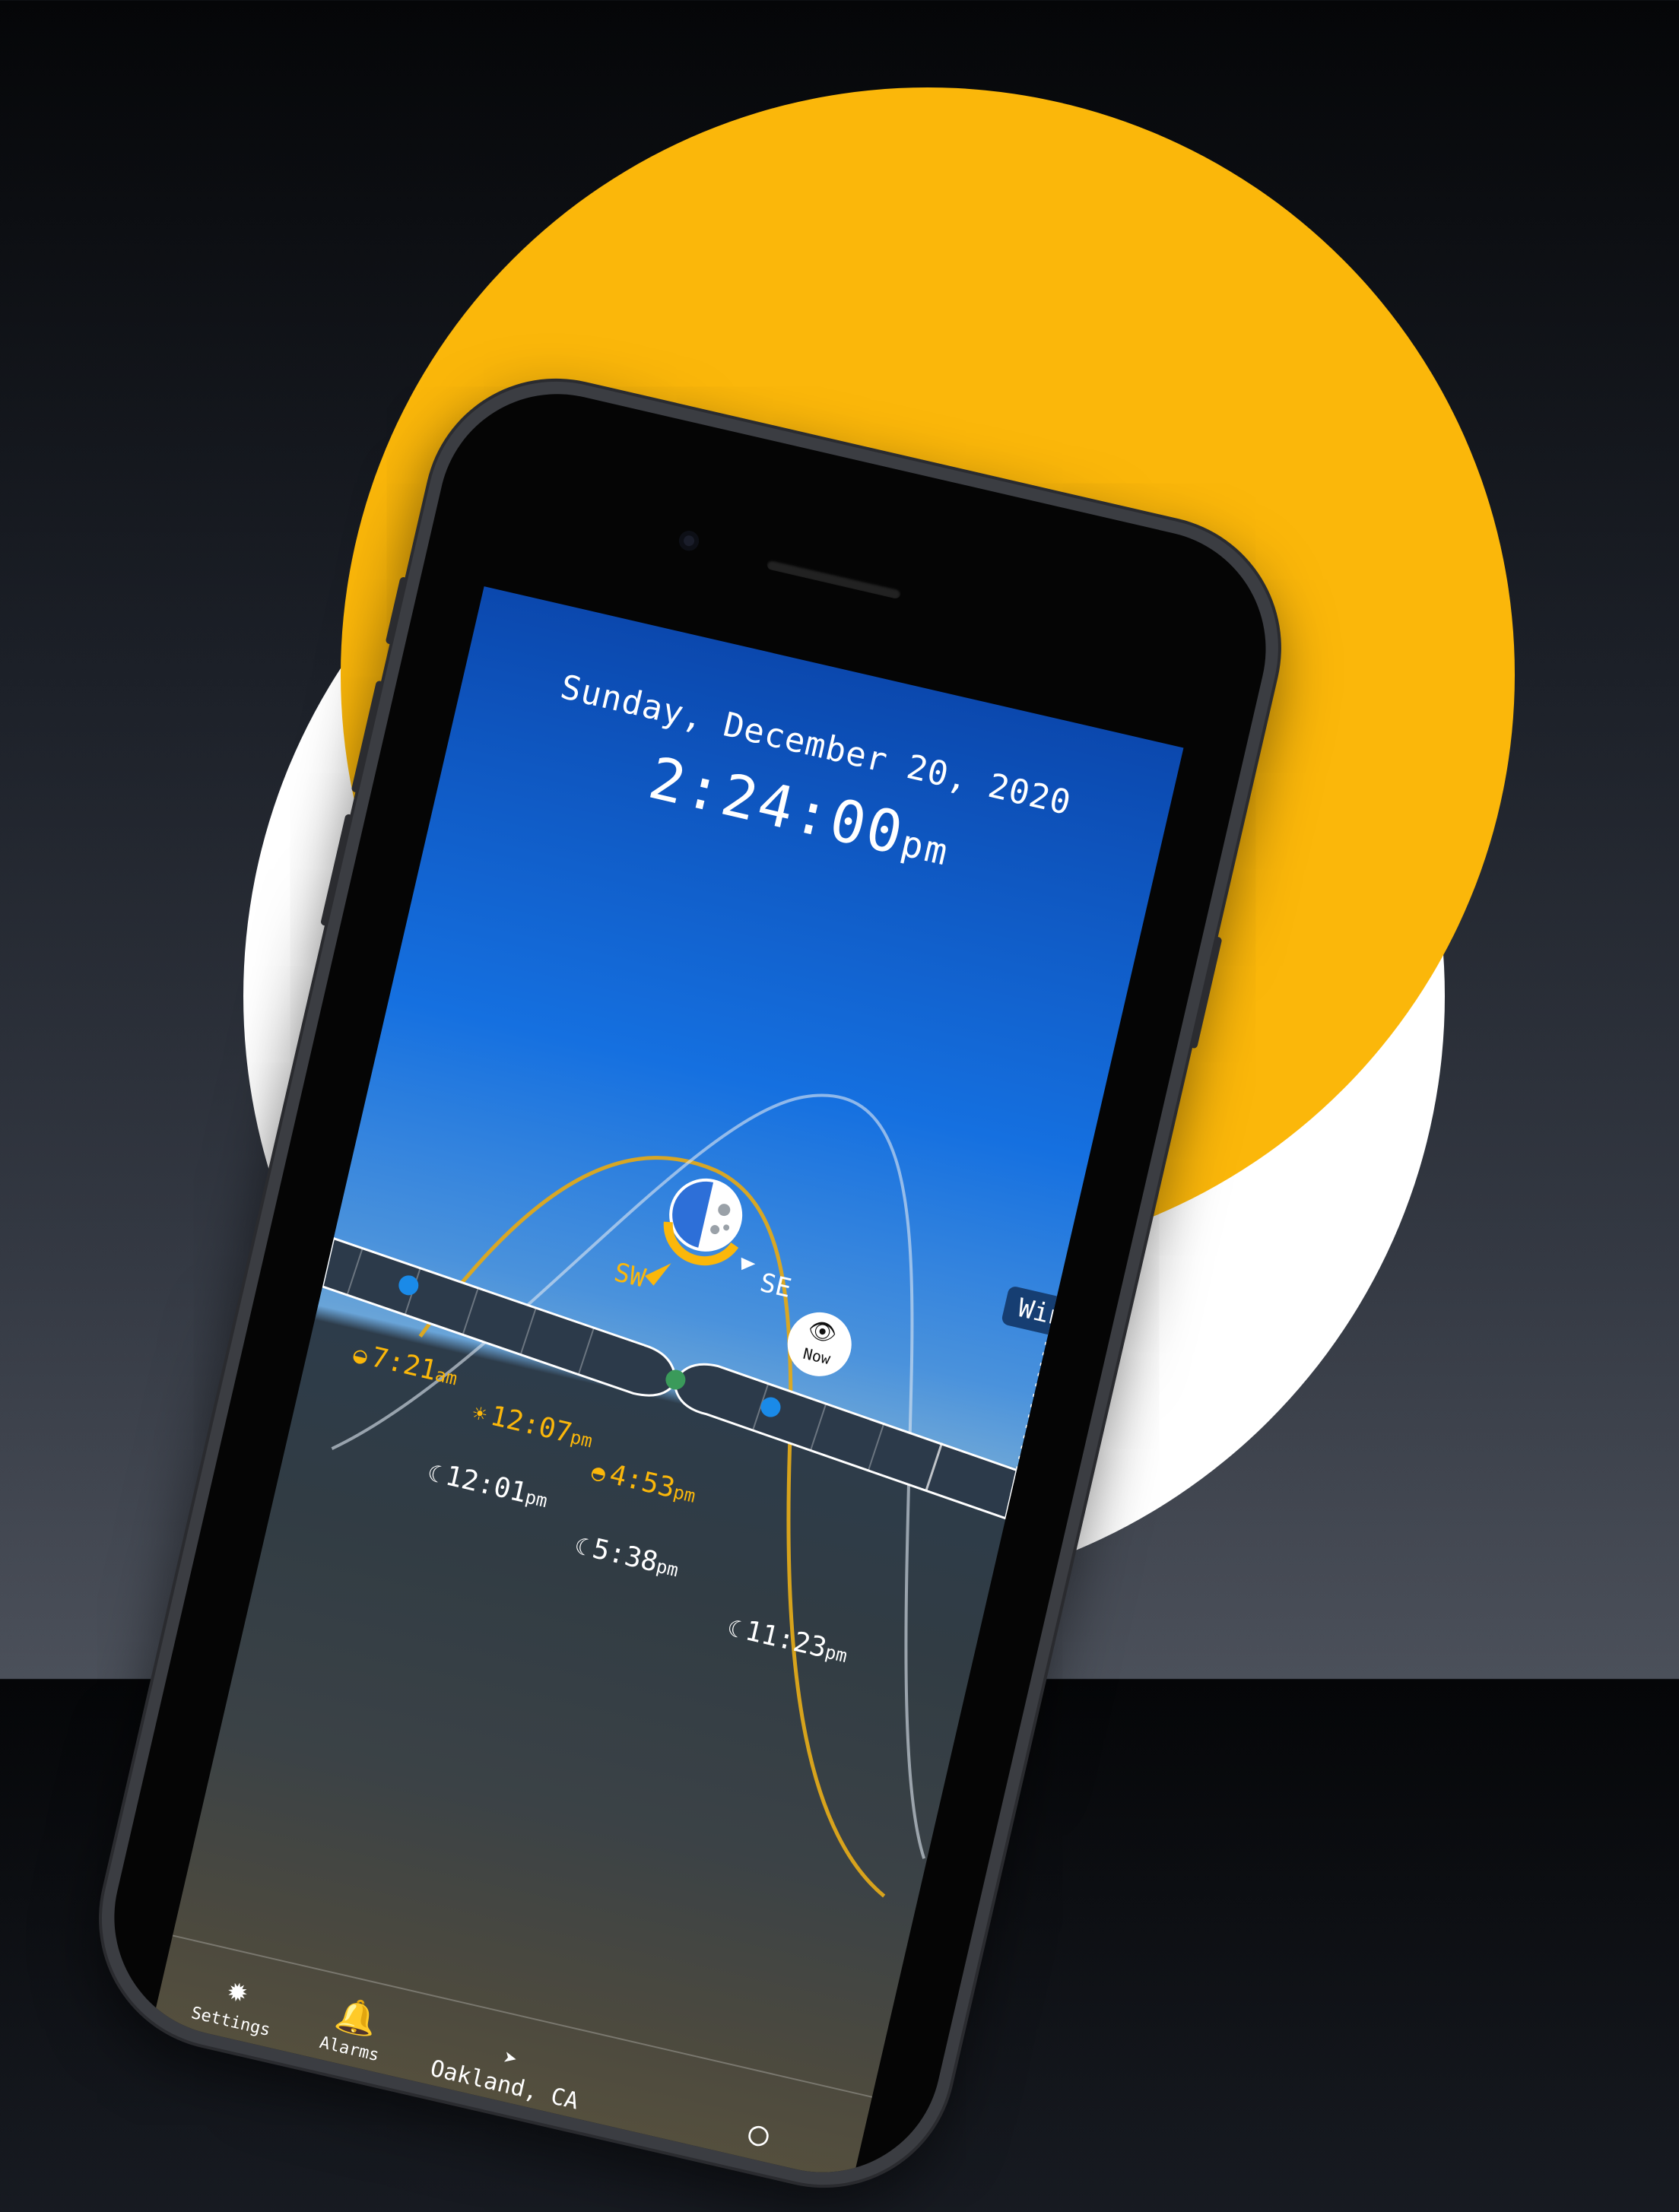 This screenshot has height=2212, width=1679. I want to click on sunset-suffix: pm, so click(684, 1494).